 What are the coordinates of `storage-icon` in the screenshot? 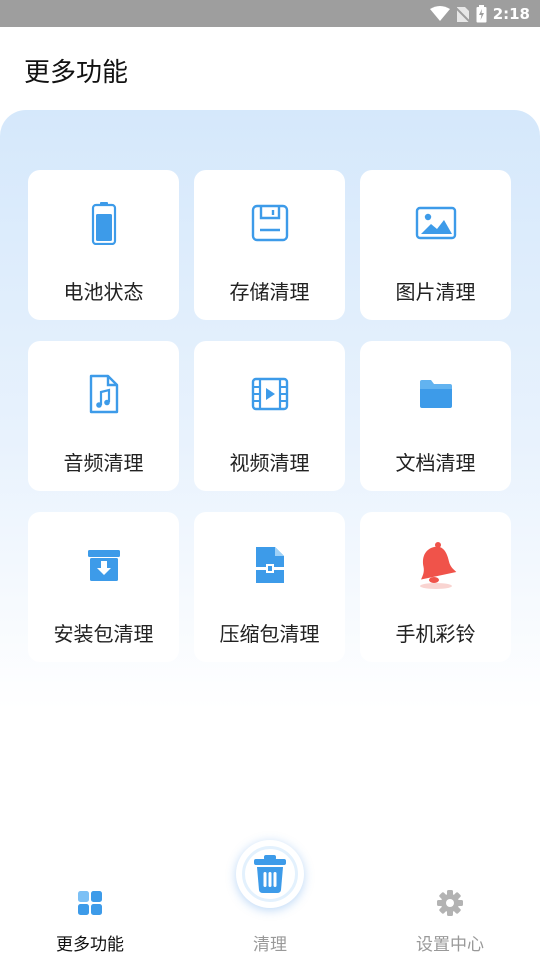 It's located at (269, 223).